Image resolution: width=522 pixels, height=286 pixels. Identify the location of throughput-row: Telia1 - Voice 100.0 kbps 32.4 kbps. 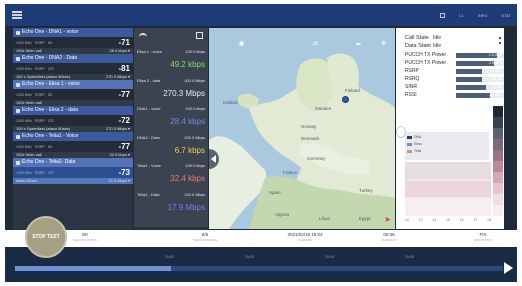
(171, 174).